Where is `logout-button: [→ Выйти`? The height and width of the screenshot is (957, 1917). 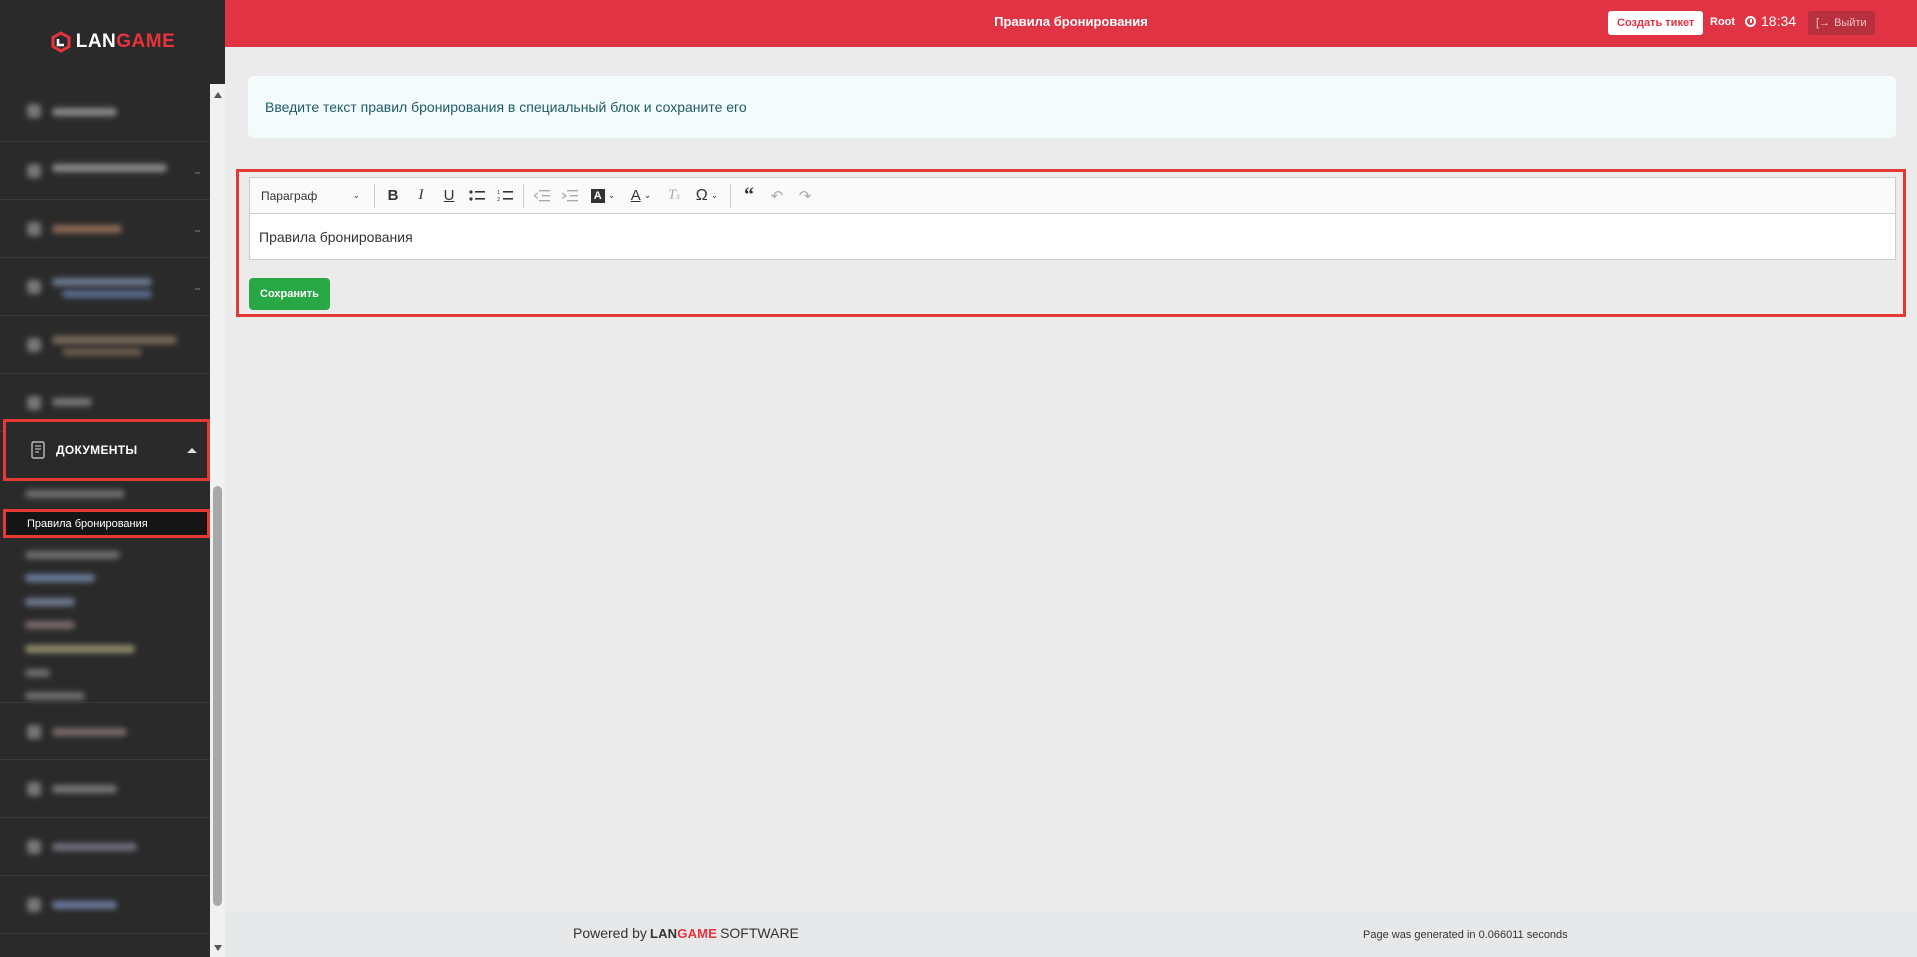
logout-button: [→ Выйти is located at coordinates (1841, 23).